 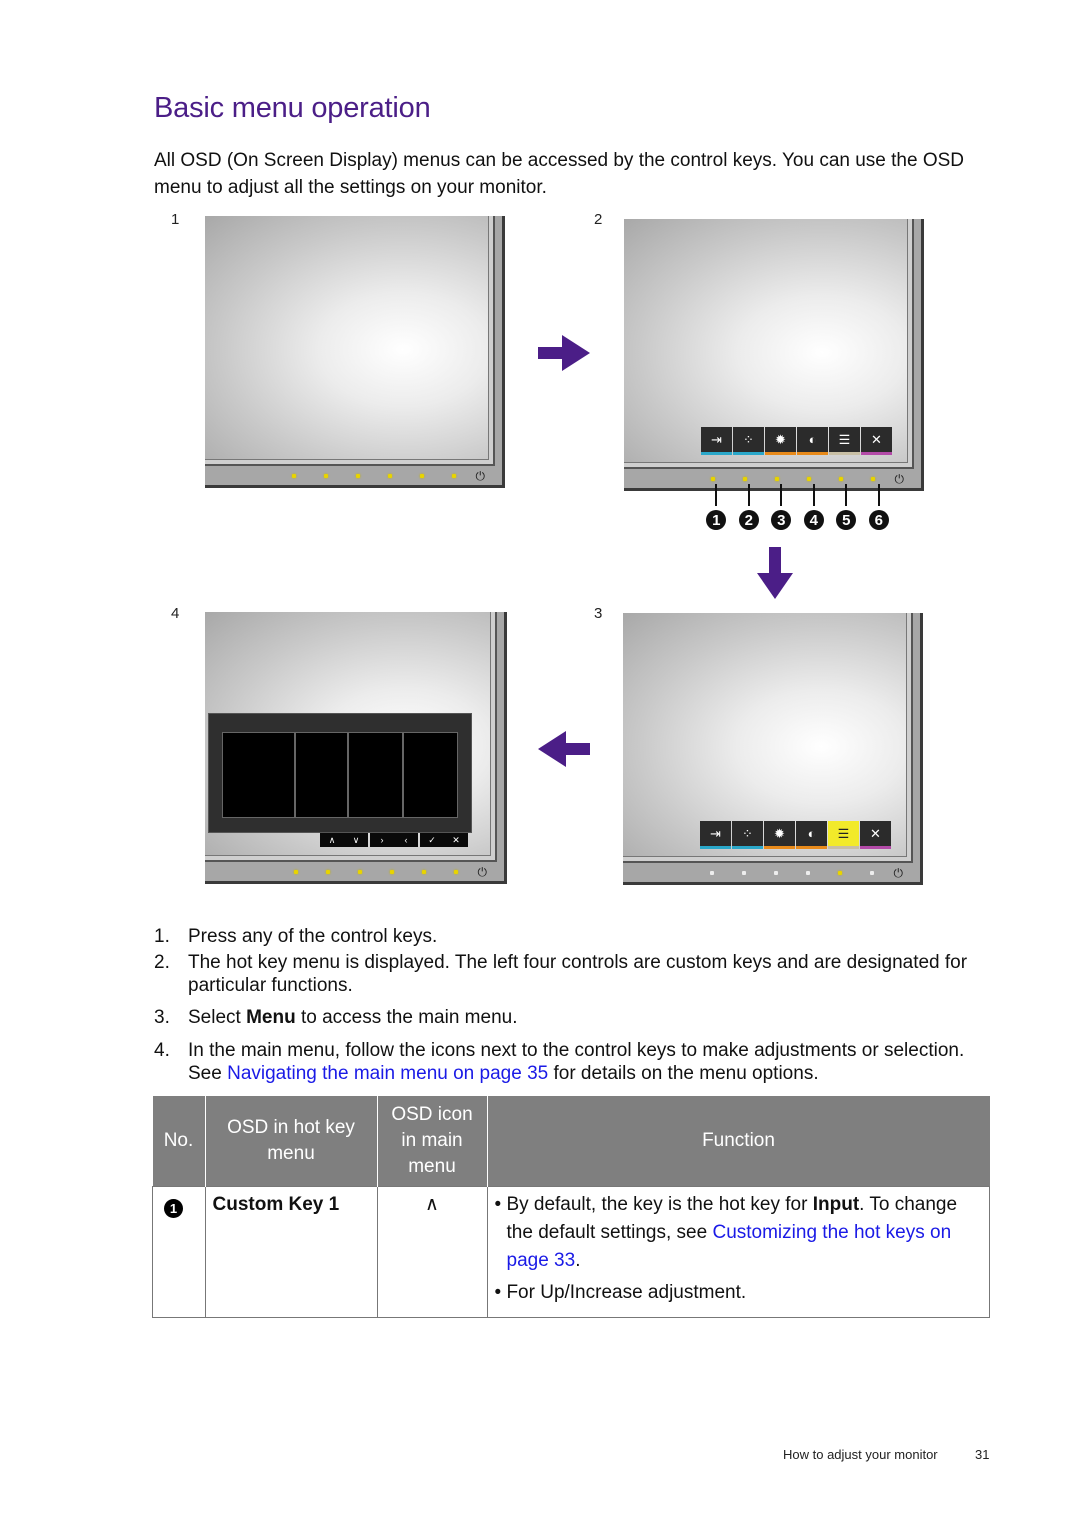 What do you see at coordinates (775, 573) in the screenshot?
I see `arrow-down-icon` at bounding box center [775, 573].